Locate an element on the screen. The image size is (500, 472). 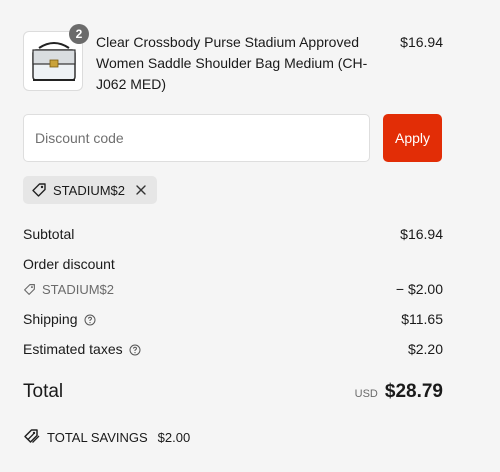
applied-code-label: STADIUM$2 is located at coordinates (89, 190).